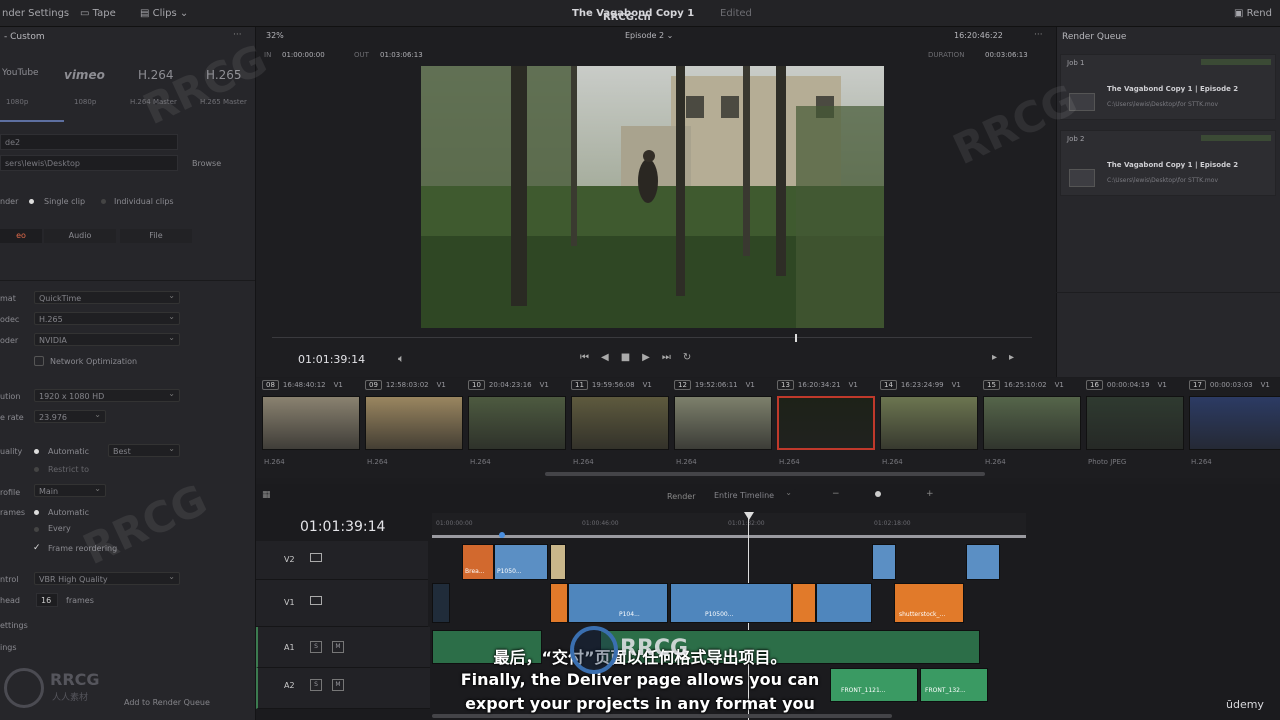 The image size is (1280, 720). Describe the element at coordinates (36, 529) in the screenshot. I see `keyframes-every-radio` at that location.